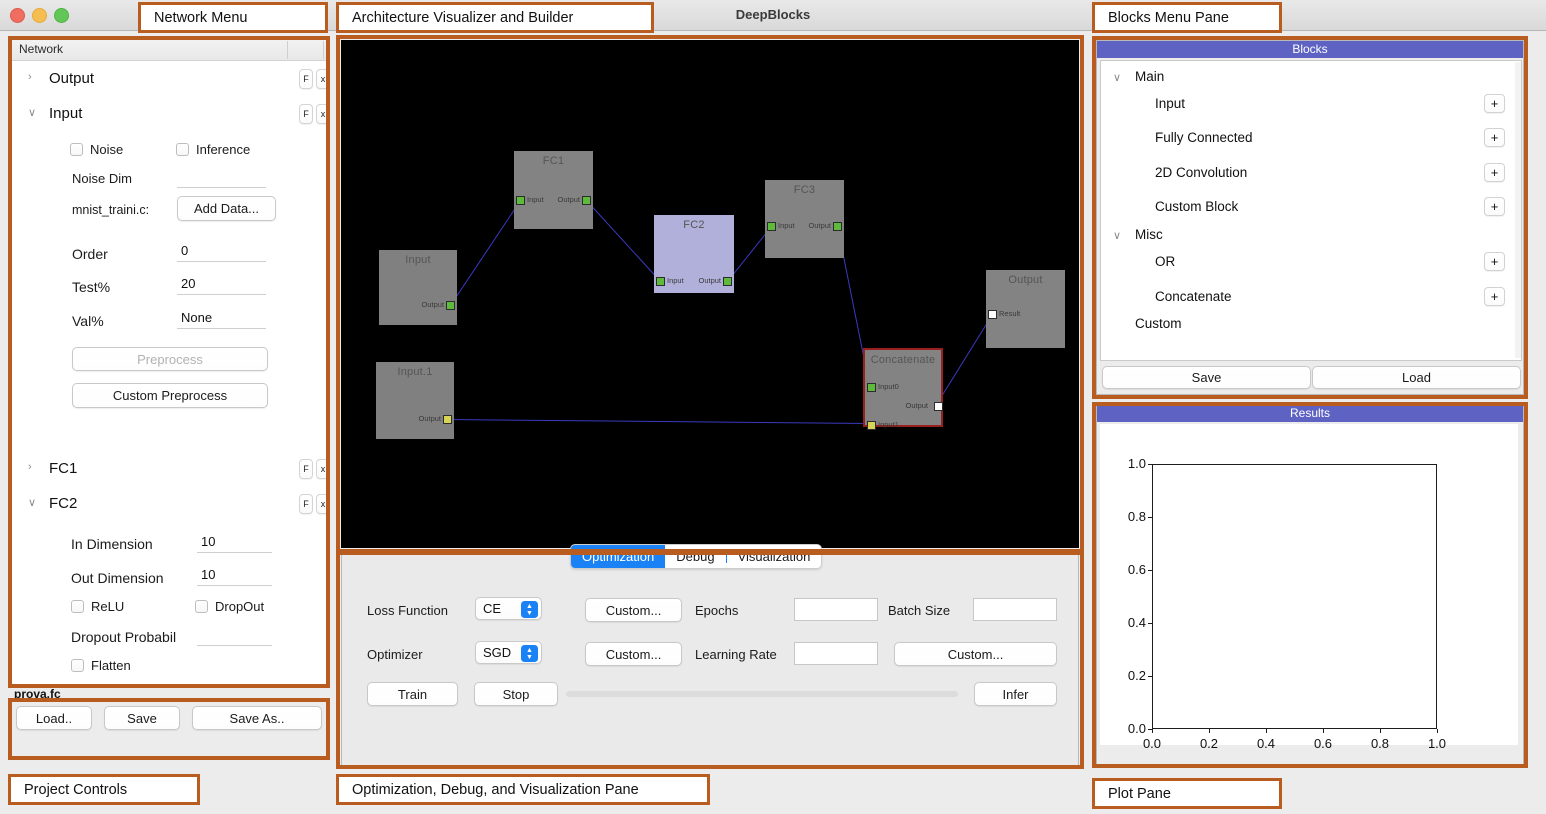 This screenshot has height=814, width=1546. What do you see at coordinates (170, 359) in the screenshot?
I see `preprocess-button: Preprocess` at bounding box center [170, 359].